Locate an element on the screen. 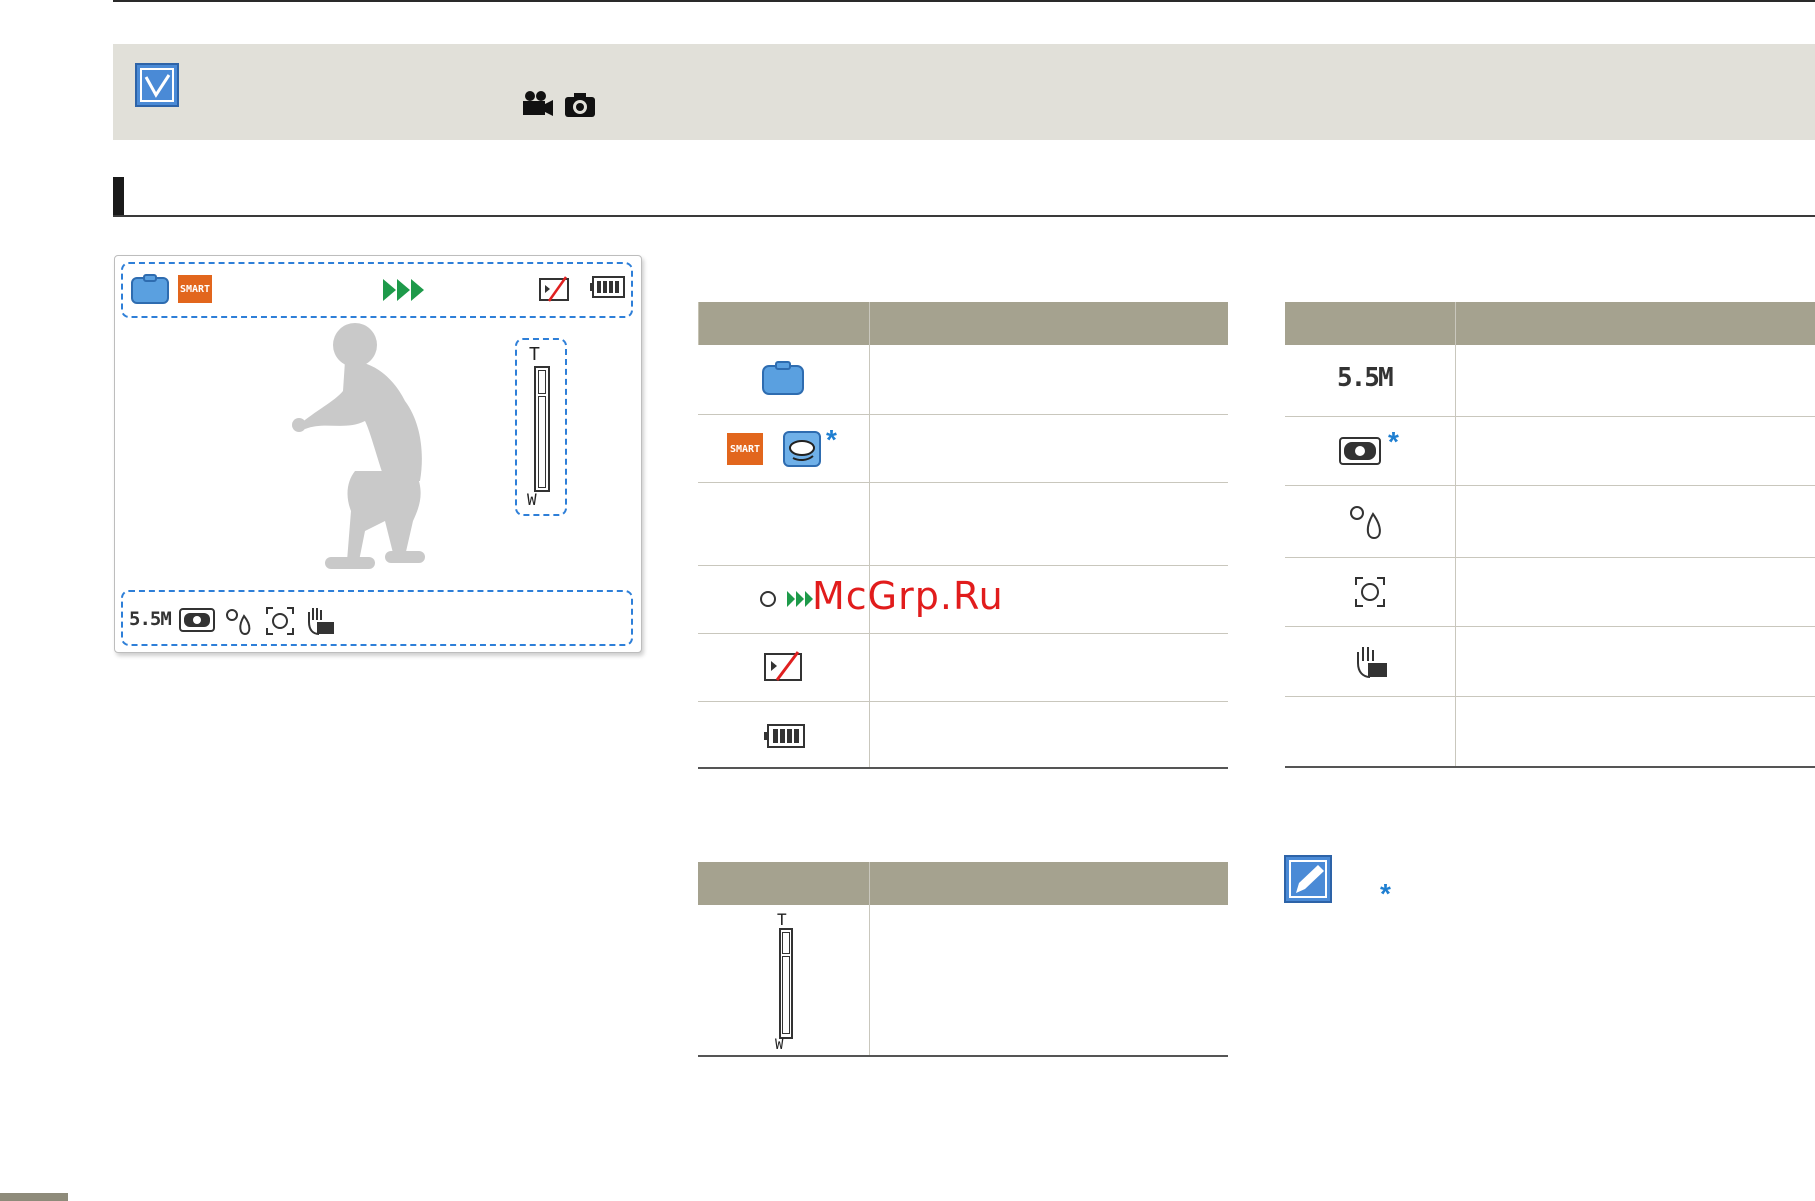 The height and width of the screenshot is (1201, 1815). lcd-screen: SMART T W 5.5M is located at coordinates (378, 454).